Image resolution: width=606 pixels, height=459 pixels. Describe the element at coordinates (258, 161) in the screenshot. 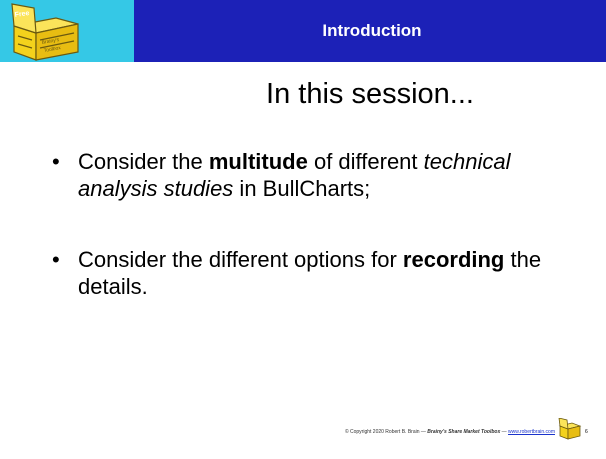

I see `bullet-text-run: multitude` at that location.